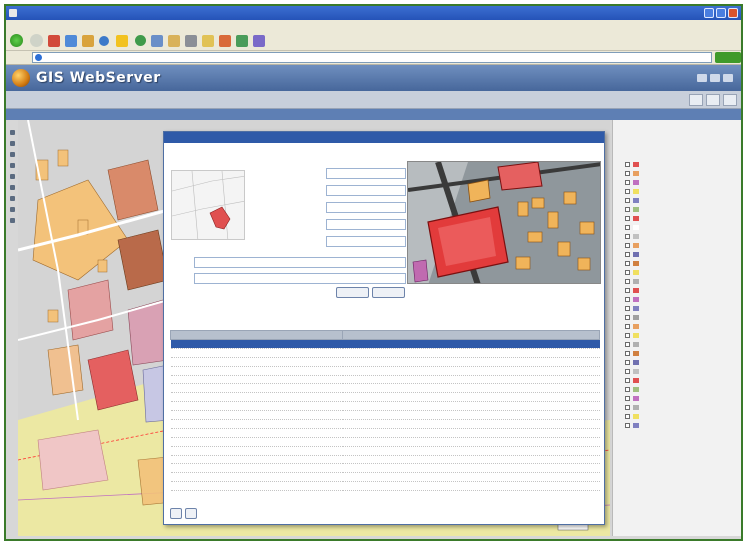 The height and width of the screenshot is (545, 747). I want to click on back-button, so click(17, 40).